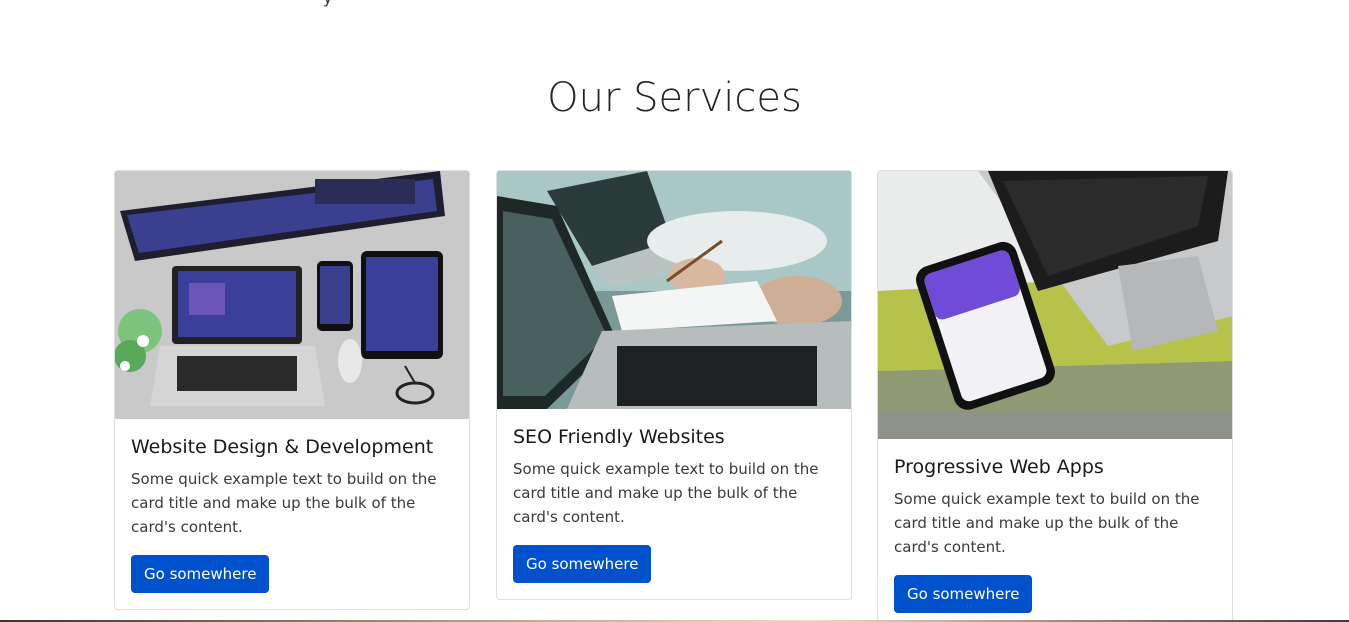  I want to click on cut-off-text: y, so click(327, 3).